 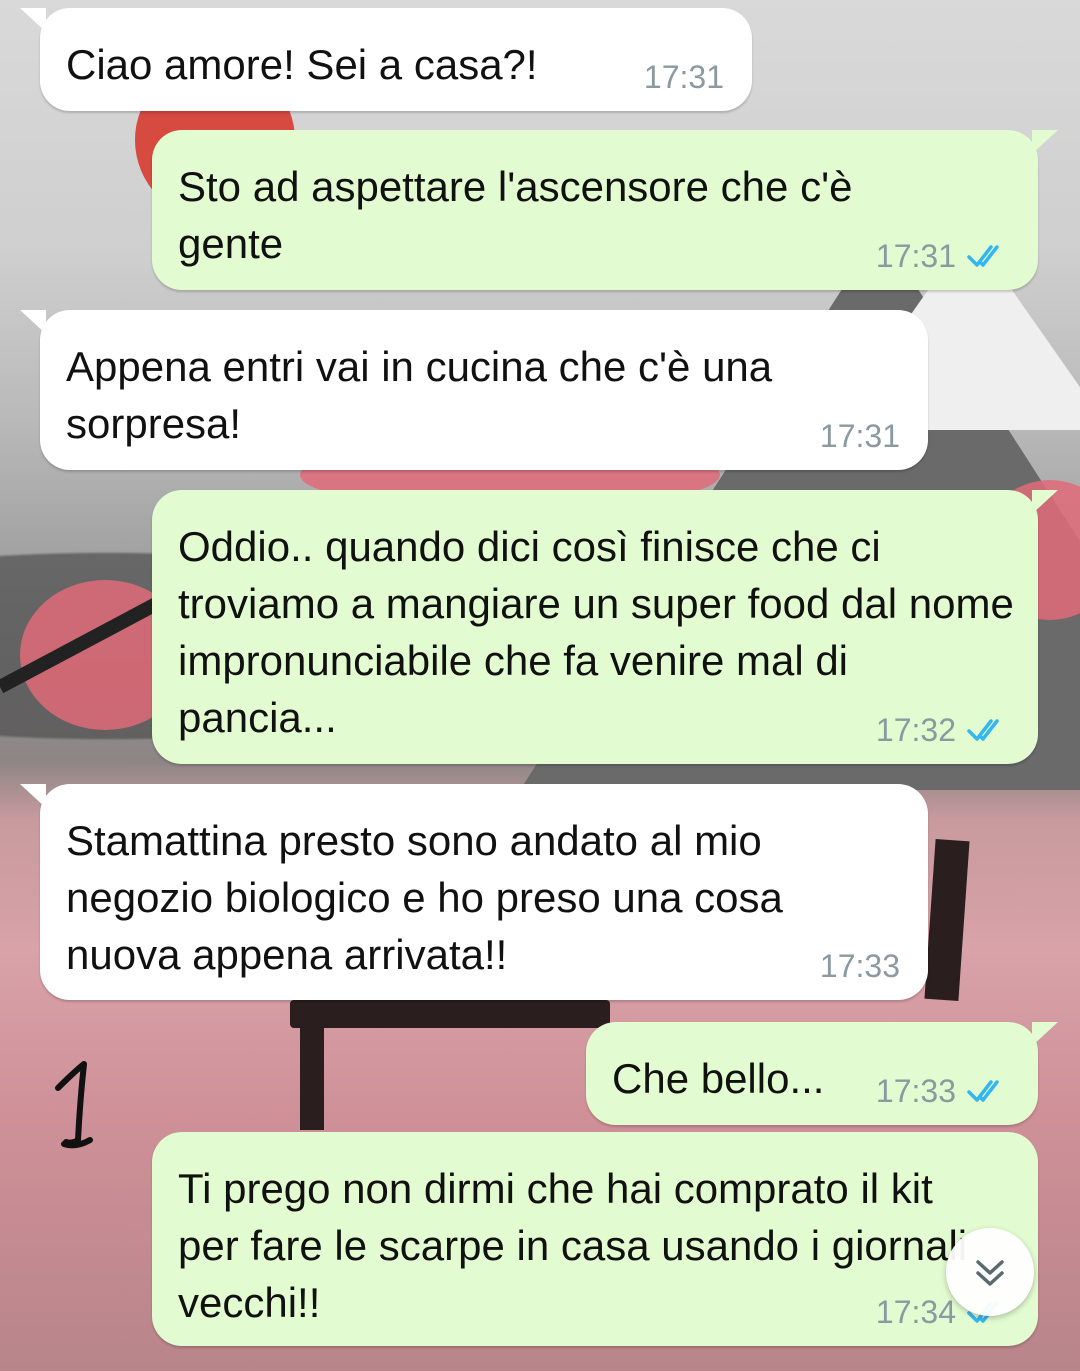 I want to click on double-chevron-down-icon, so click(x=990, y=1273).